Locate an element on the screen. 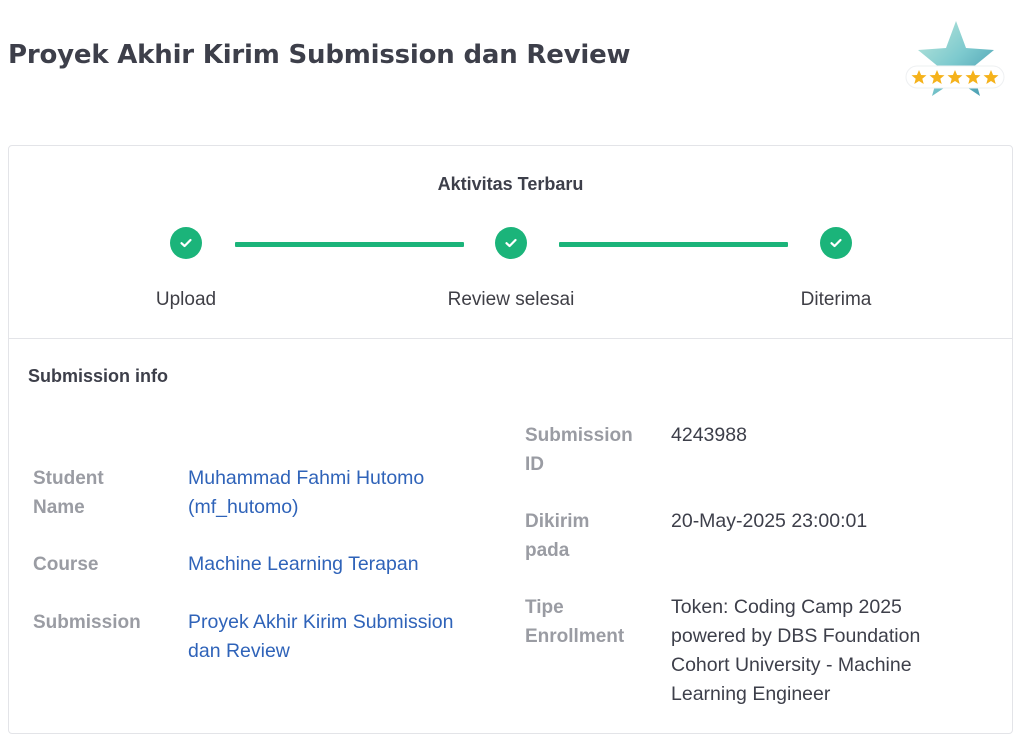  submission-info-title: Submission info is located at coordinates (98, 376).